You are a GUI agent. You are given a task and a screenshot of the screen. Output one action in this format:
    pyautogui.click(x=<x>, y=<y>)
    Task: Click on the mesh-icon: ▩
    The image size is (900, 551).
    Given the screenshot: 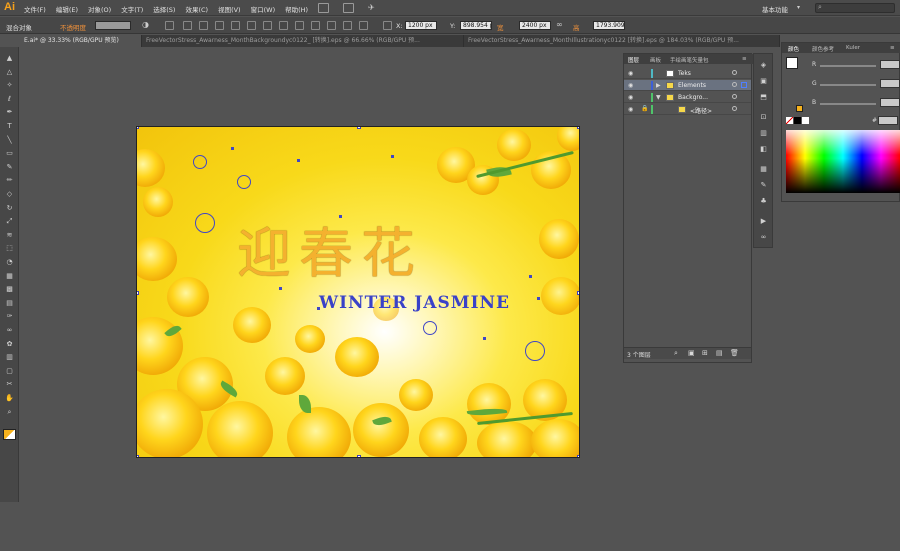 What is the action you would take?
    pyautogui.click(x=9, y=289)
    